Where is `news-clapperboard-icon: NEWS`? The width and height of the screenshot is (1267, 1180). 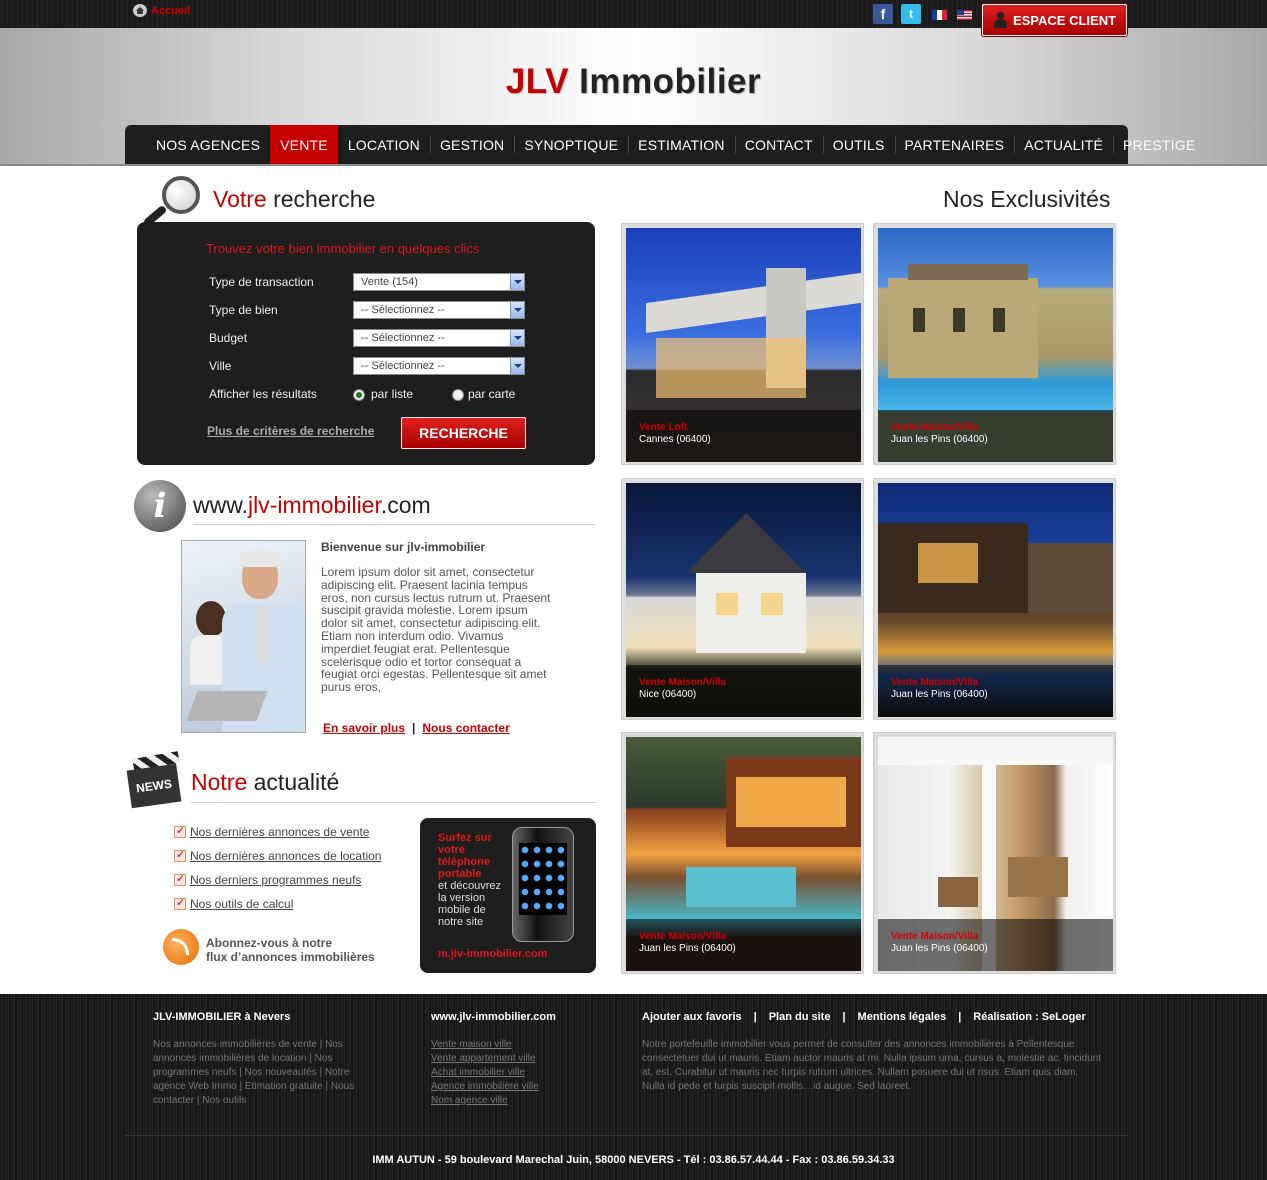 news-clapperboard-icon: NEWS is located at coordinates (154, 780).